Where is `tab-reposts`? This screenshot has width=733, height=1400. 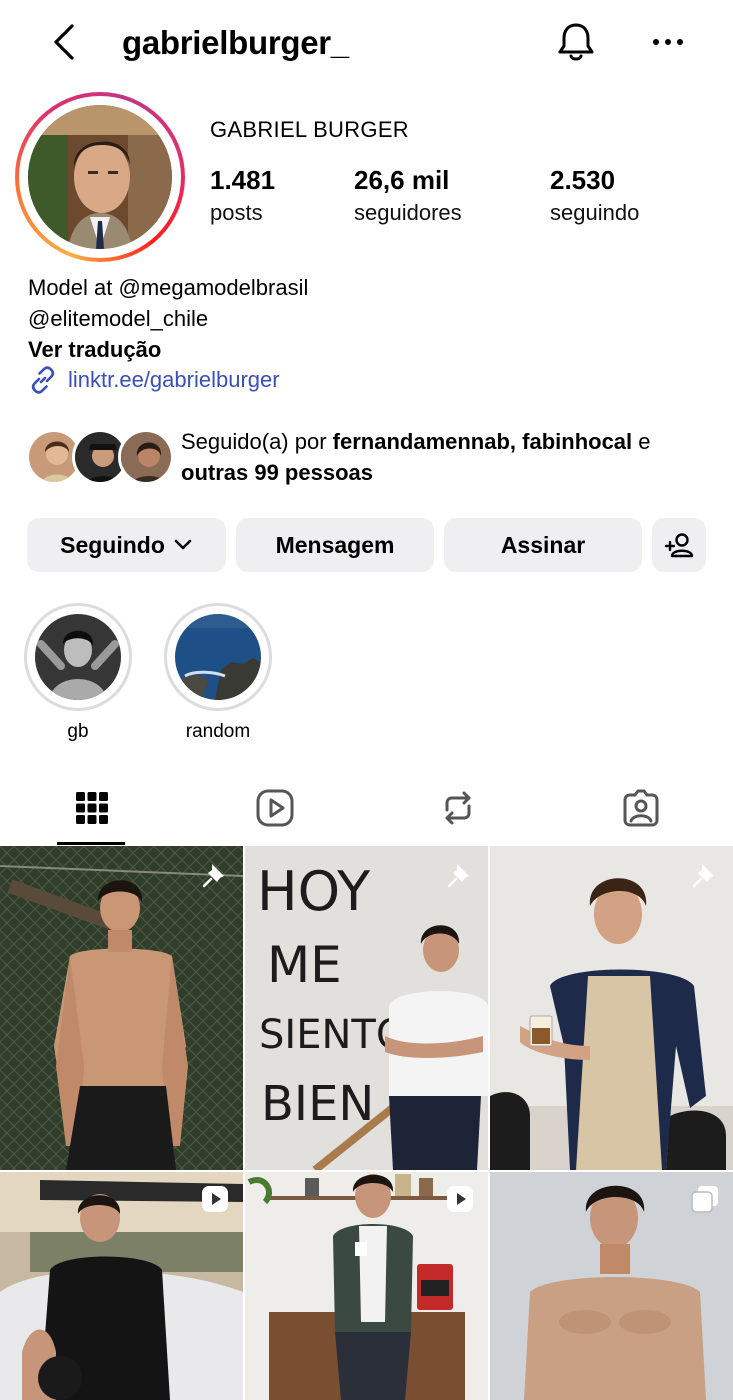
tab-reposts is located at coordinates (457, 808).